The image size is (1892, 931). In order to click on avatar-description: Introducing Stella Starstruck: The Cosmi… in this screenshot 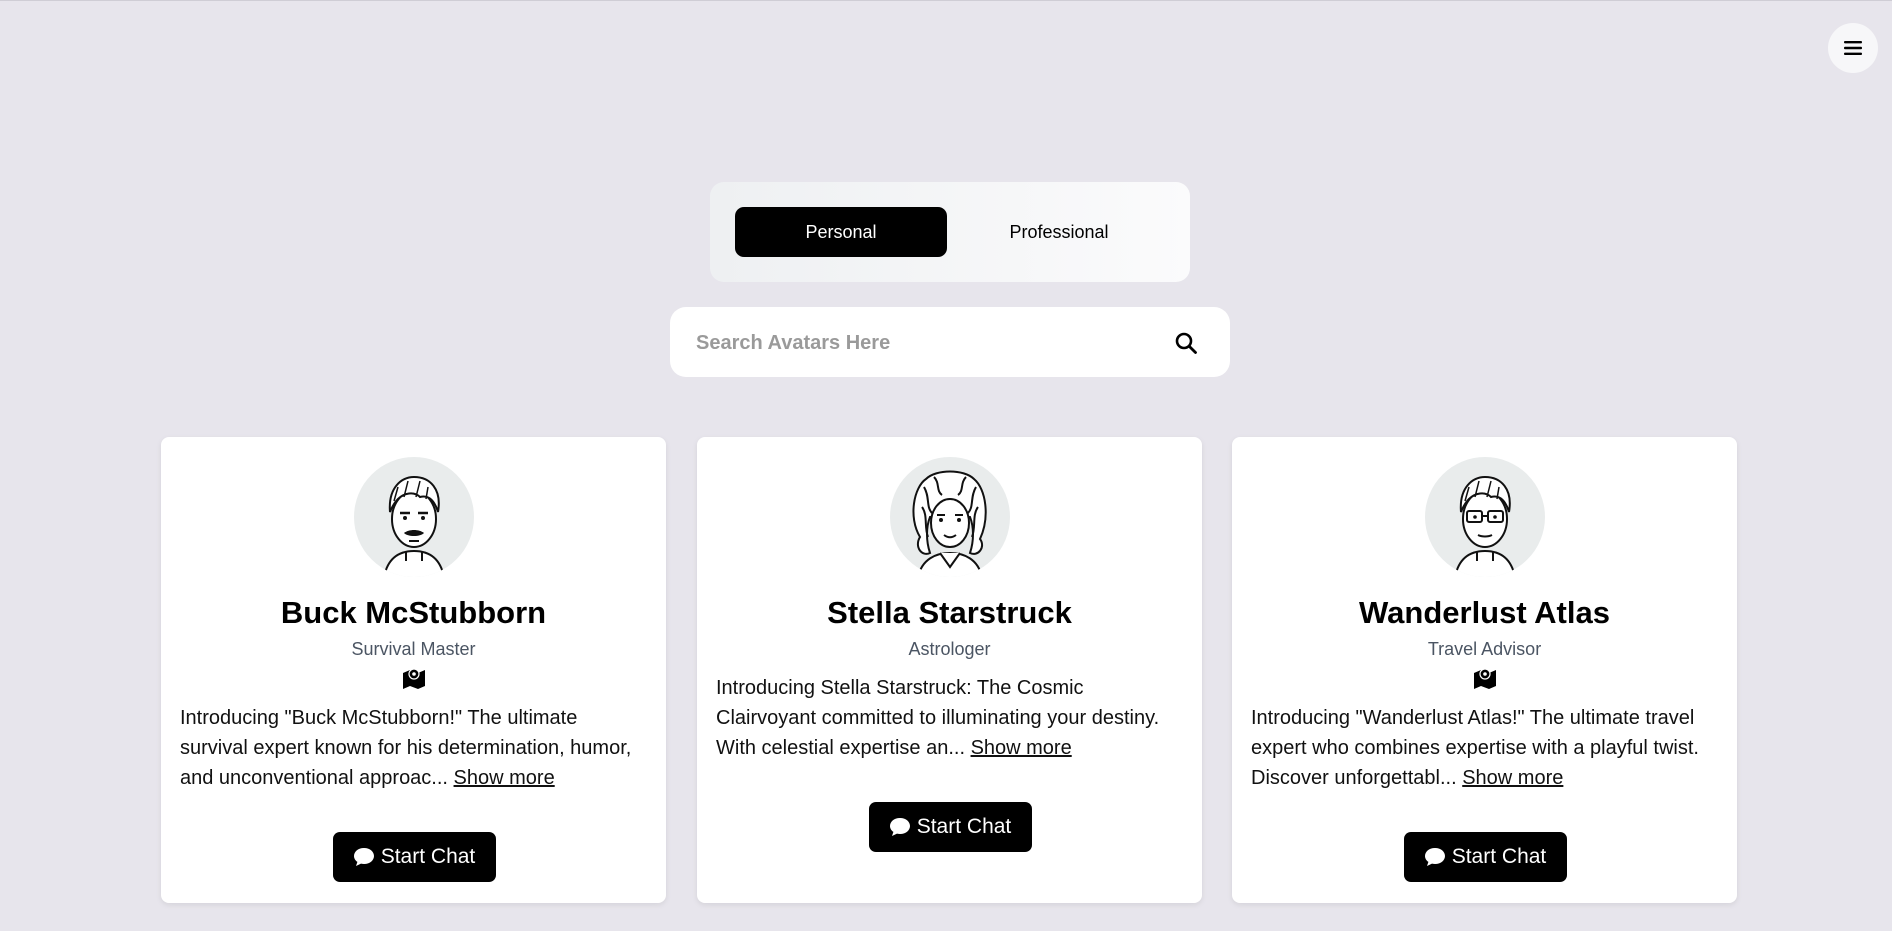, I will do `click(949, 718)`.